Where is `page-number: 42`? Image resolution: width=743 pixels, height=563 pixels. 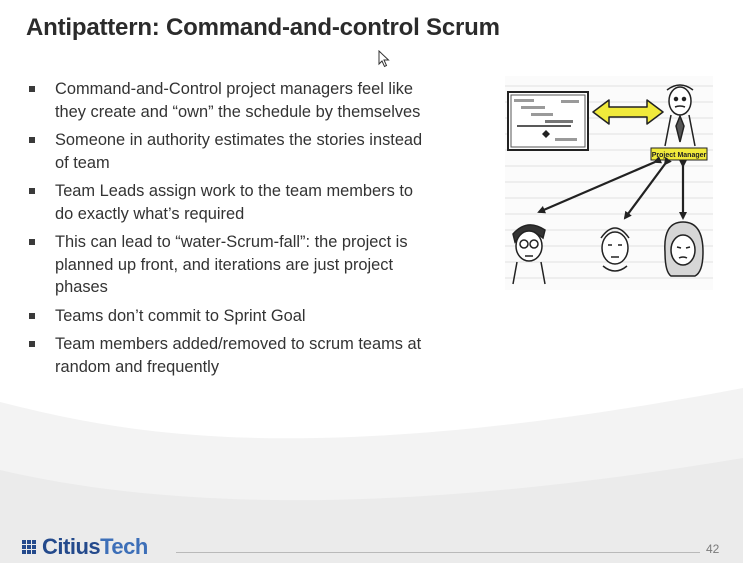
page-number: 42 is located at coordinates (713, 549).